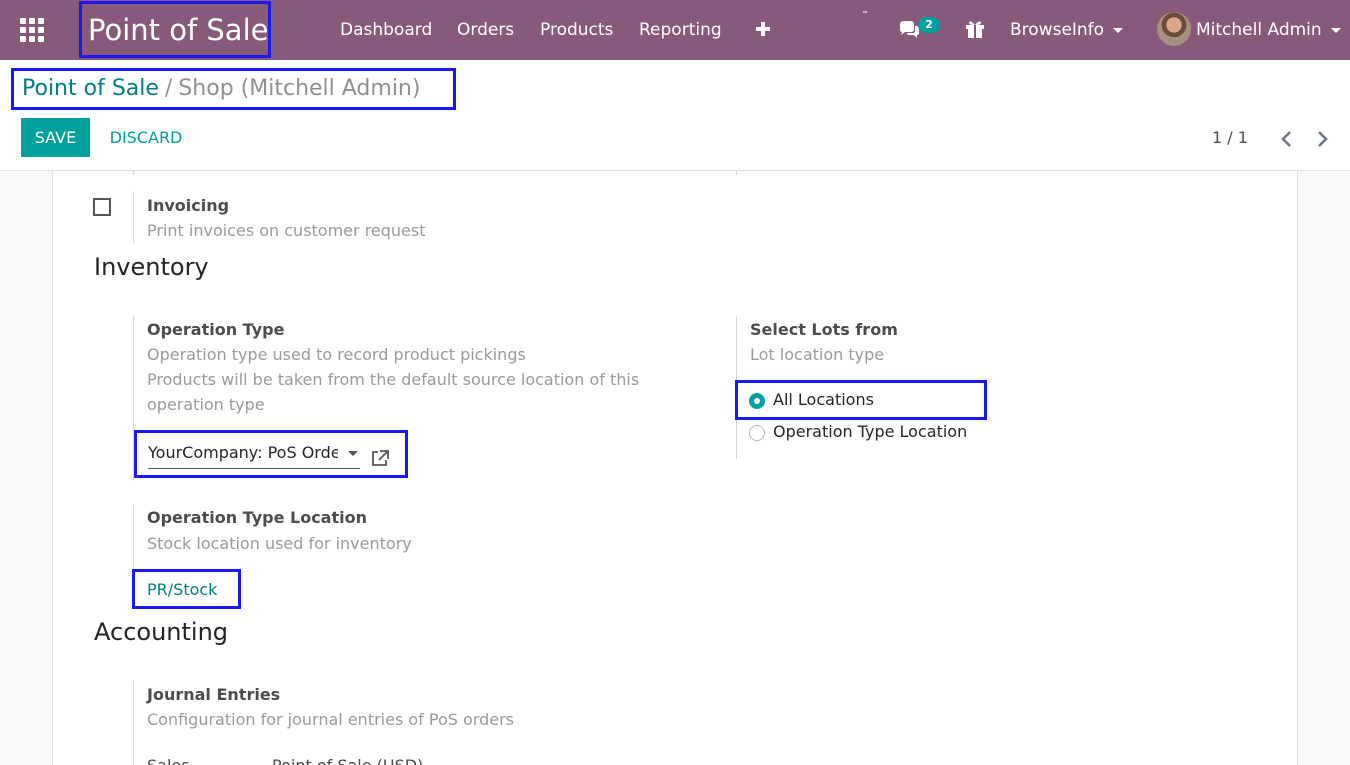 This screenshot has height=765, width=1350. Describe the element at coordinates (299, 88) in the screenshot. I see `breadcrumb-current: Shop (Mitchell Admin)` at that location.